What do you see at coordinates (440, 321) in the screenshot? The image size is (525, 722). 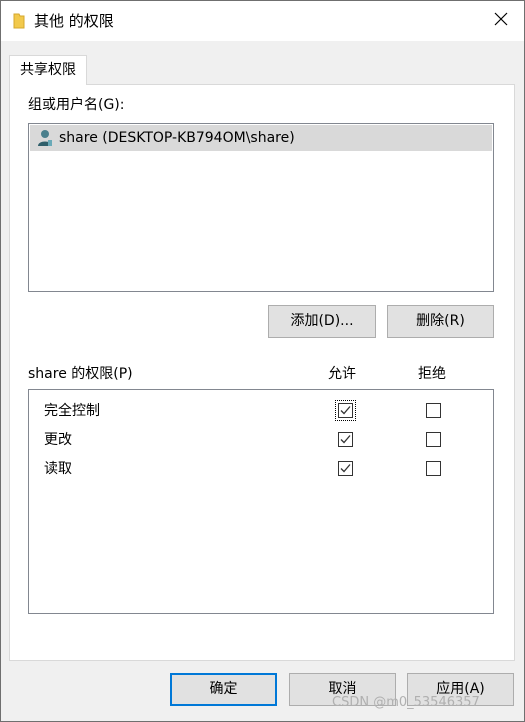 I see `remove-button: 删除(R)` at bounding box center [440, 321].